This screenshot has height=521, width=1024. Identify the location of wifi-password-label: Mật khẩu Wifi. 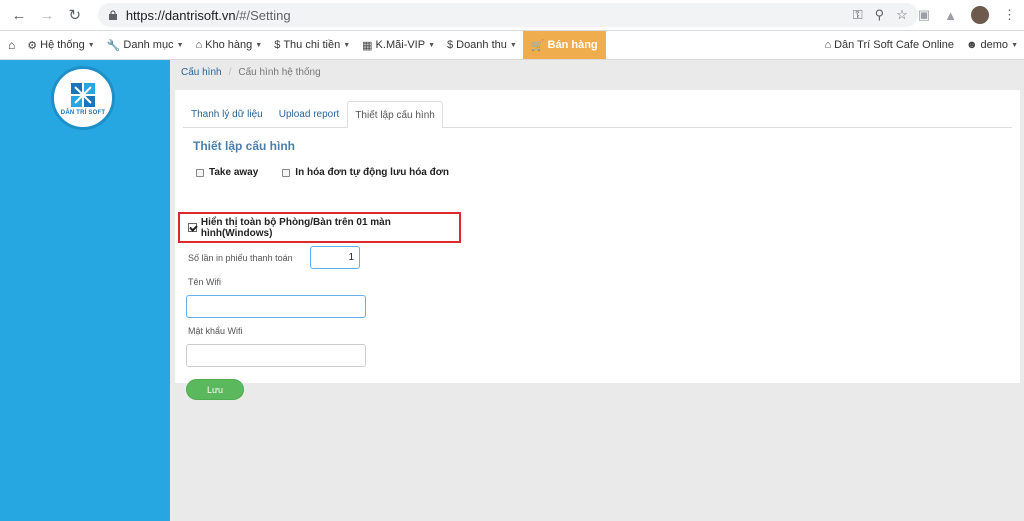
(215, 331).